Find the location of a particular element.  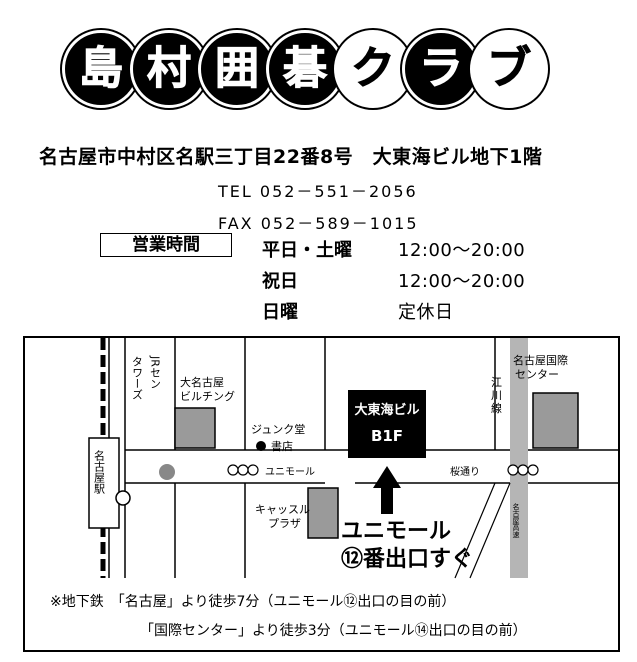

sakura-dori-label: 桜通り is located at coordinates (465, 471).